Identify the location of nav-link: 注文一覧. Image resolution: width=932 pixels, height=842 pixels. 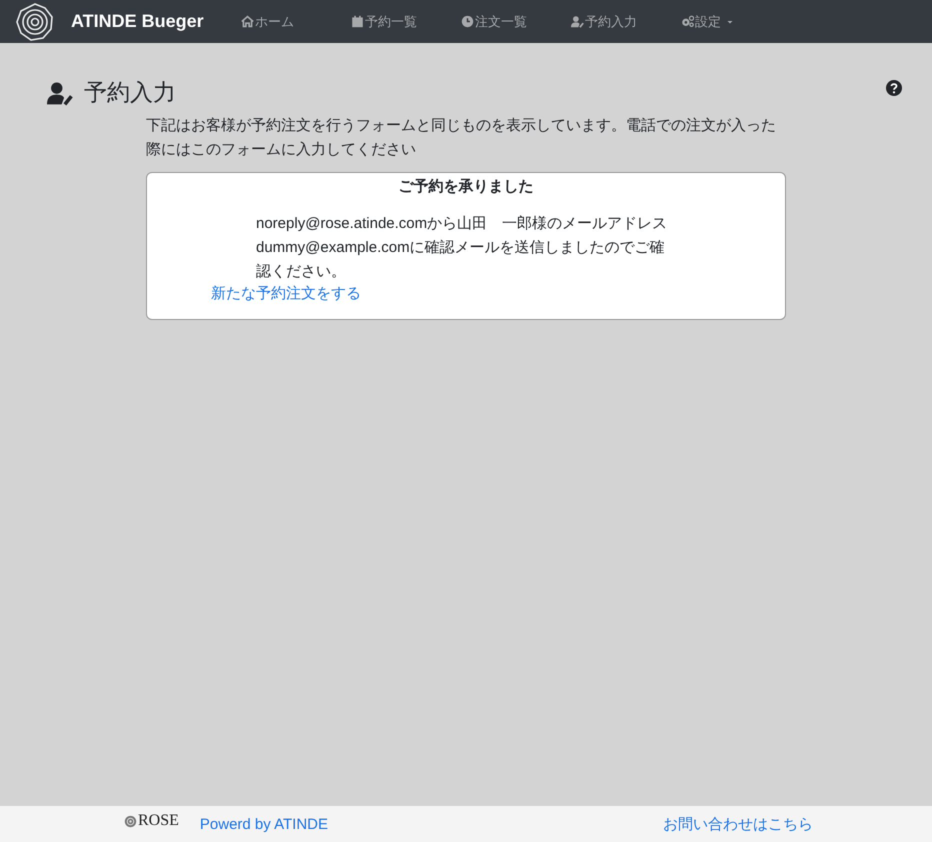
(516, 21).